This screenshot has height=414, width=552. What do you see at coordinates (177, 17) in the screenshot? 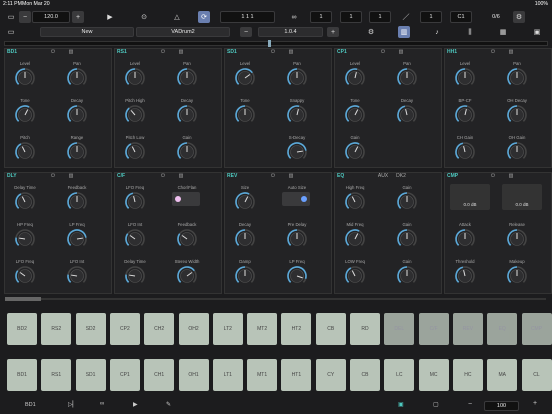
I see `metronome-icon: △` at bounding box center [177, 17].